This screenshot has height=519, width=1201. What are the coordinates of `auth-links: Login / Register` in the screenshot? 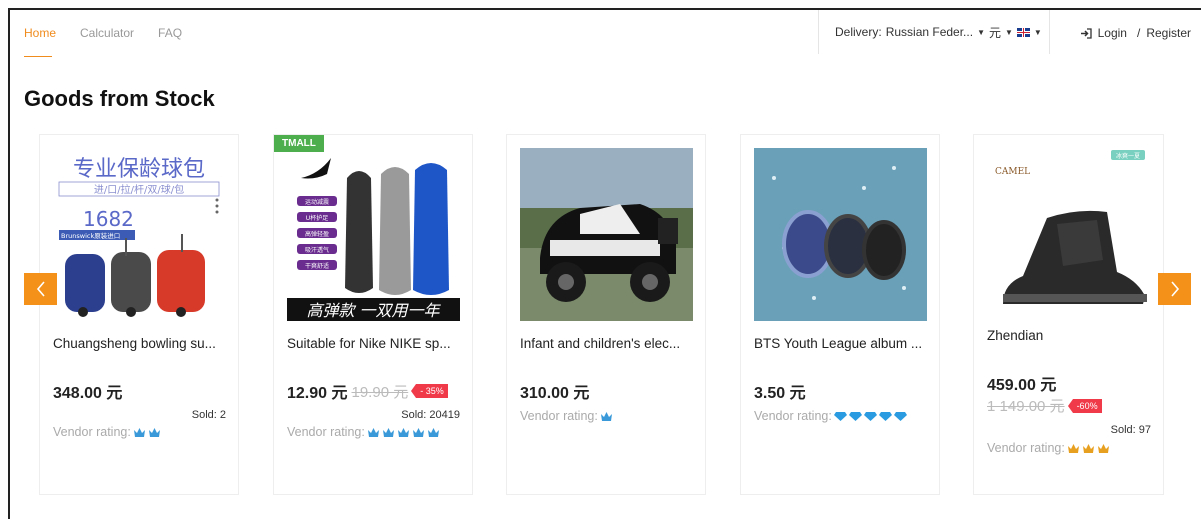 It's located at (1135, 33).